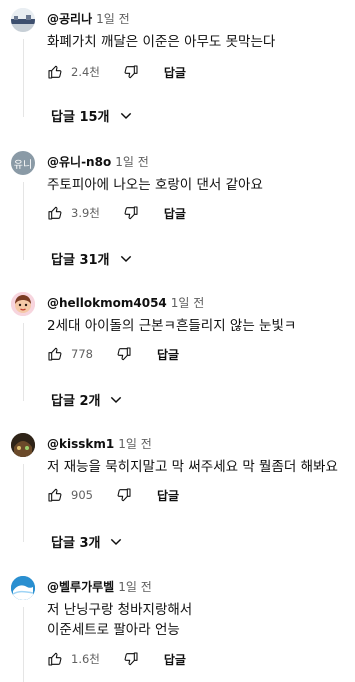 The height and width of the screenshot is (682, 355). What do you see at coordinates (76, 401) in the screenshot?
I see `replies-label: 답글 2개` at bounding box center [76, 401].